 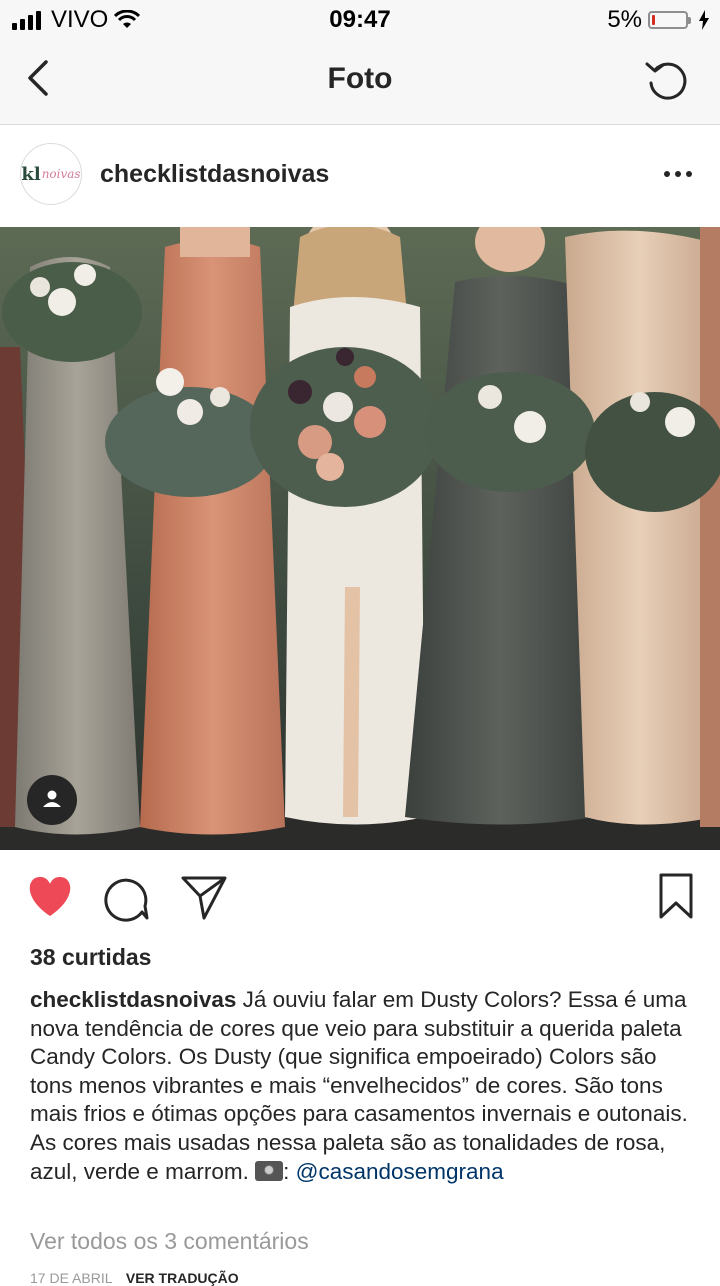 I want to click on charging-icon, so click(x=704, y=20).